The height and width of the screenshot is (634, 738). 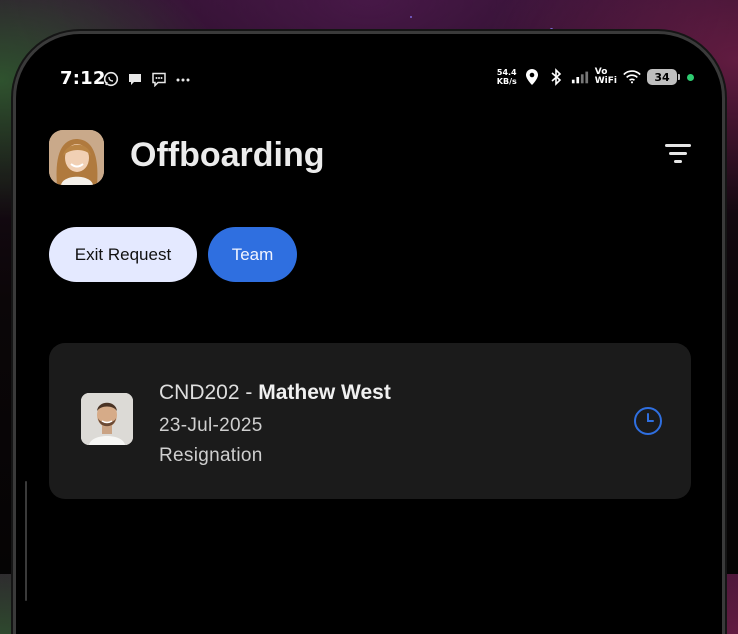 What do you see at coordinates (76, 157) in the screenshot?
I see `user-avatar` at bounding box center [76, 157].